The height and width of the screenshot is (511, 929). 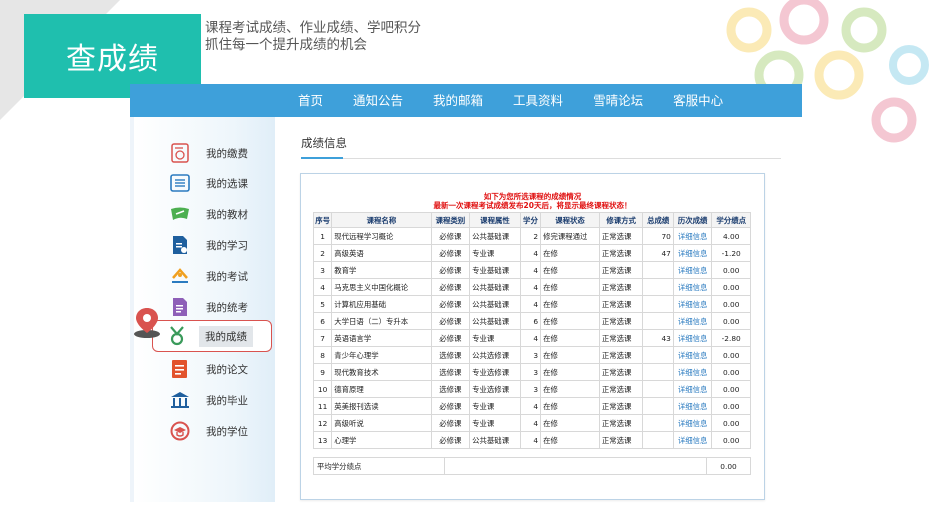 I want to click on subtitle-line-1: 课程考试成绩、作业成绩、学吧积分, so click(x=313, y=28).